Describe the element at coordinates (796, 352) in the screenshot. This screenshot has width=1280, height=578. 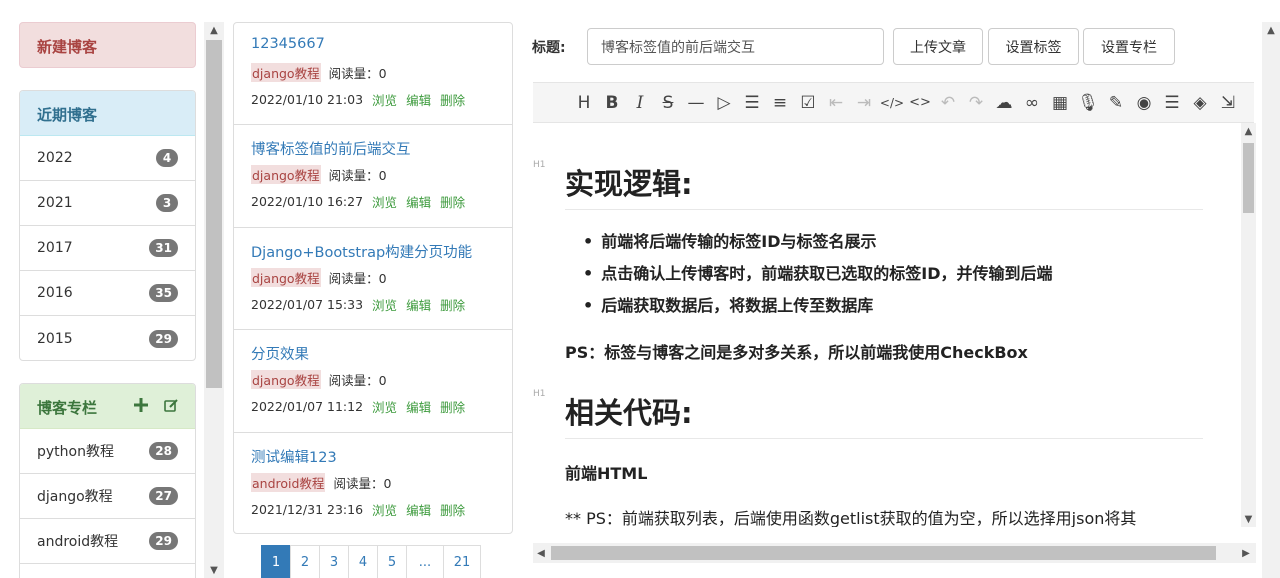
I see `ps-paragraph: PS：标签与博客之间是多对多关系，所以前端我使用CheckBox` at that location.